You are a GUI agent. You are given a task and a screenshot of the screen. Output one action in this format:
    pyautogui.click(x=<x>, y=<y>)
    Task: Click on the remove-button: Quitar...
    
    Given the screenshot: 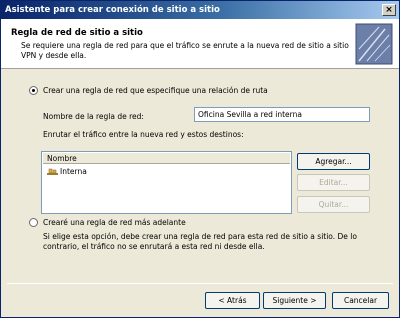 What is the action you would take?
    pyautogui.click(x=333, y=204)
    